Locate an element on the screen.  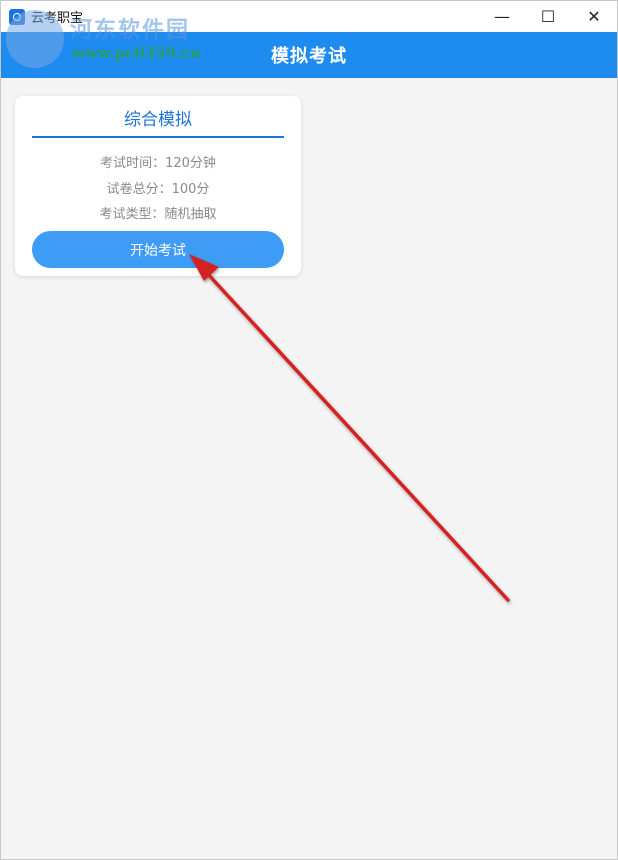
exam-card: 综合模拟 考试时间：120分钟 试卷总分：100分 考试类型：随机抽取 开始考试 is located at coordinates (158, 186).